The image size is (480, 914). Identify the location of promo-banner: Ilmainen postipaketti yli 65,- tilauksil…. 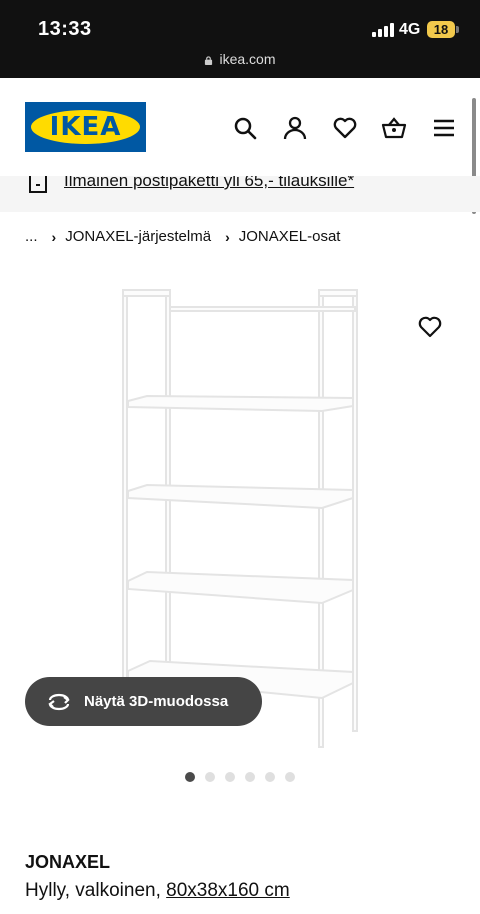
(240, 194).